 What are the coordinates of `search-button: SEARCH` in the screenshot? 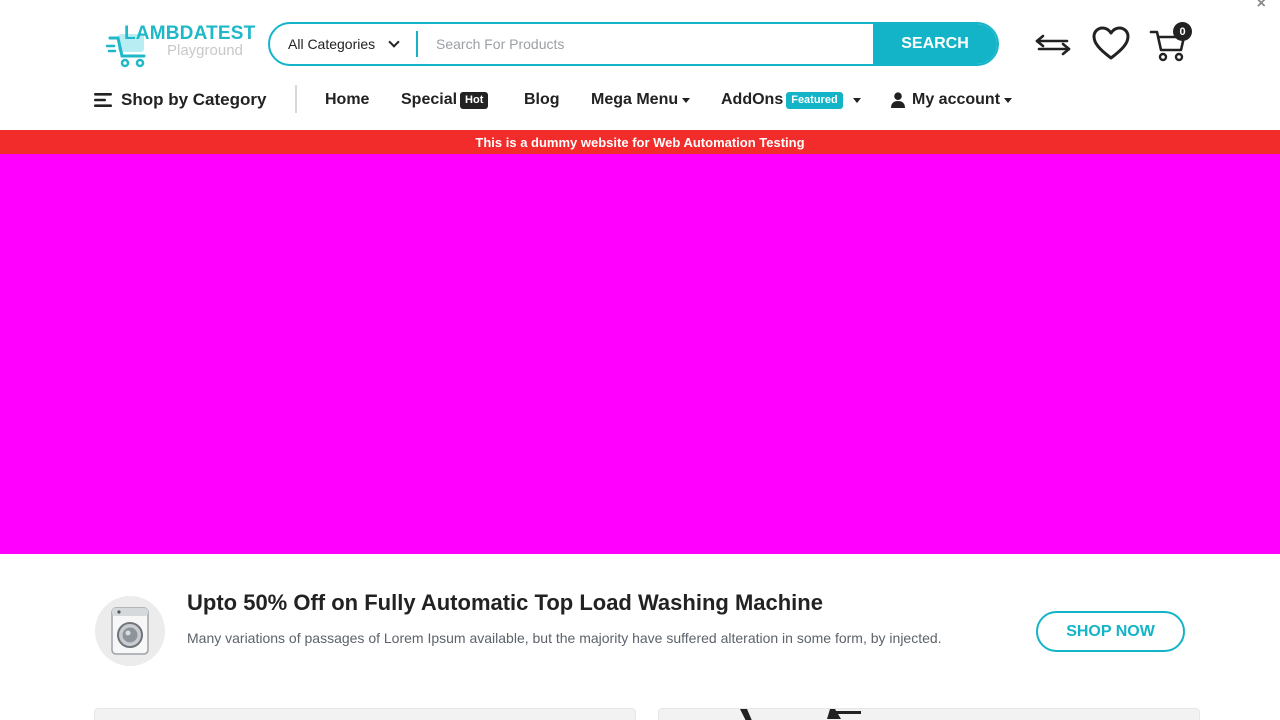 It's located at (935, 44).